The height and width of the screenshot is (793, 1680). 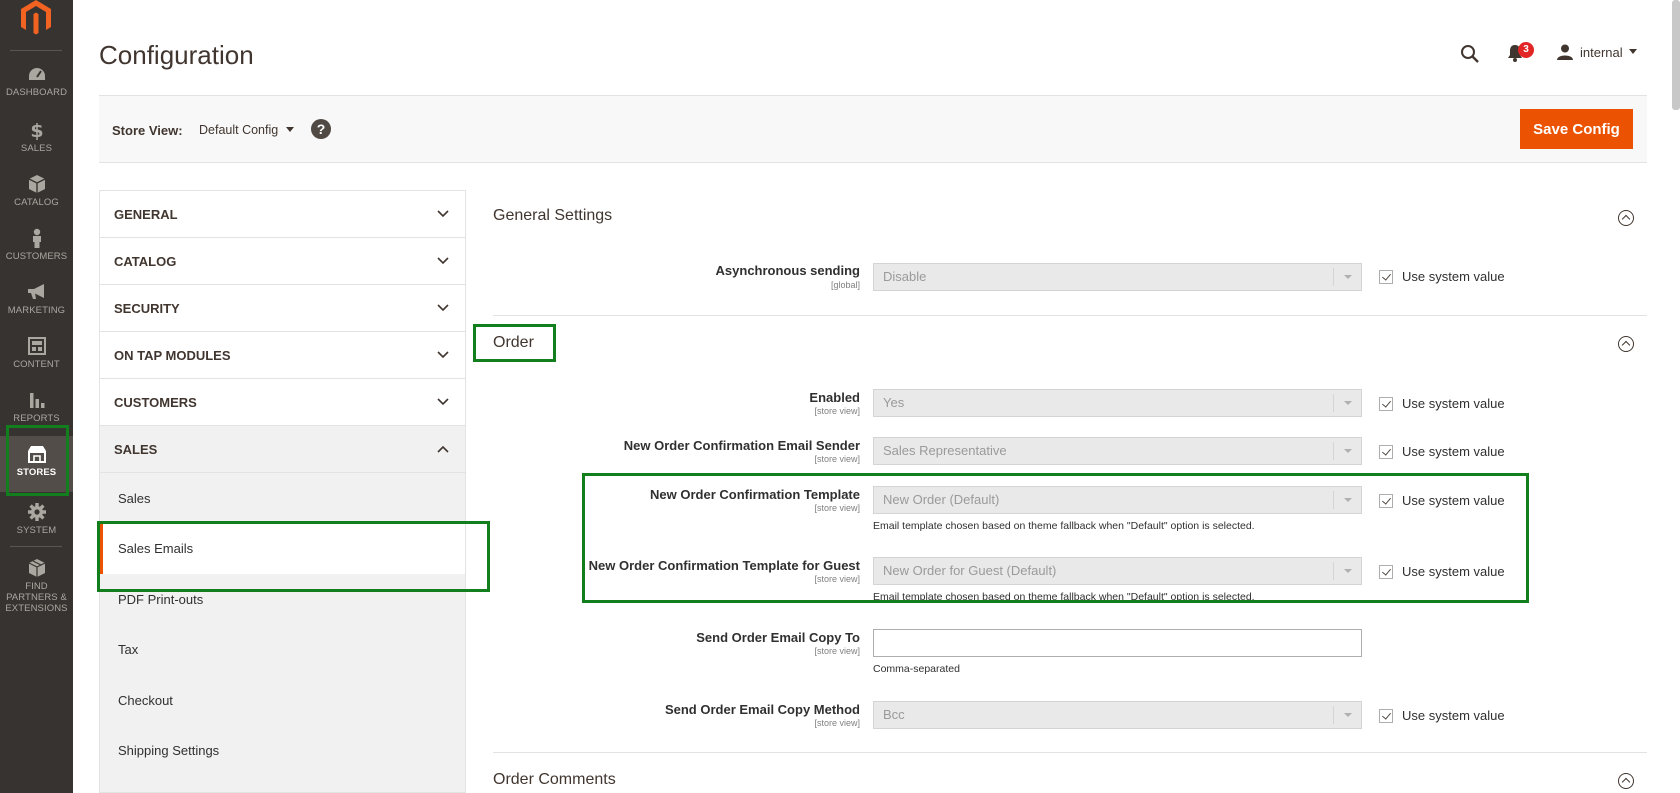 What do you see at coordinates (741, 445) in the screenshot?
I see `email-sender-label: New Order Confirmation Email Sender` at bounding box center [741, 445].